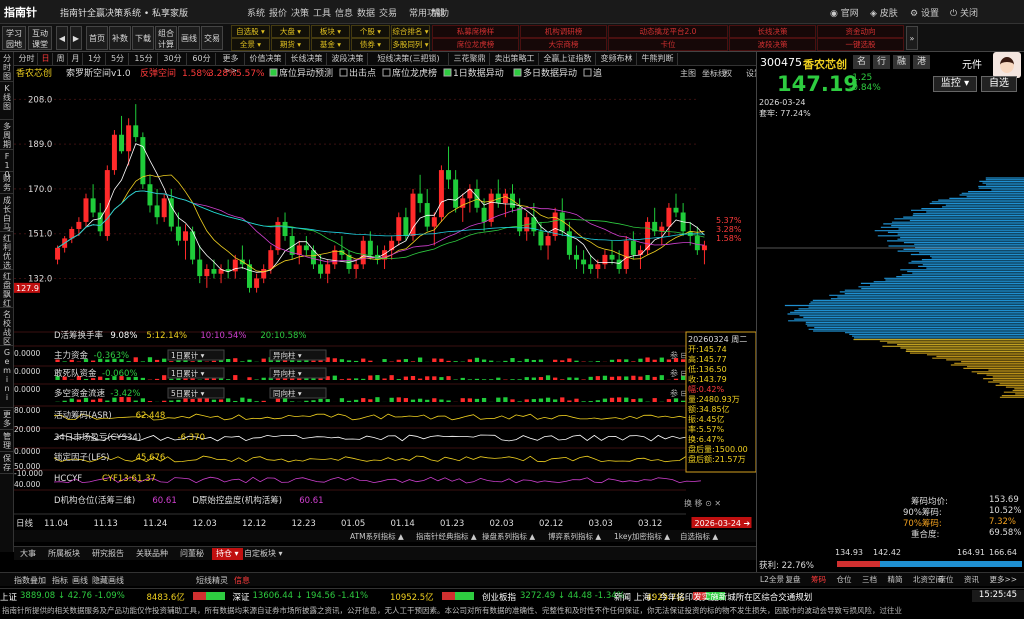 The height and width of the screenshot is (619, 1024). What do you see at coordinates (844, 579) in the screenshot?
I see `right-tab-3: 仓位` at bounding box center [844, 579].